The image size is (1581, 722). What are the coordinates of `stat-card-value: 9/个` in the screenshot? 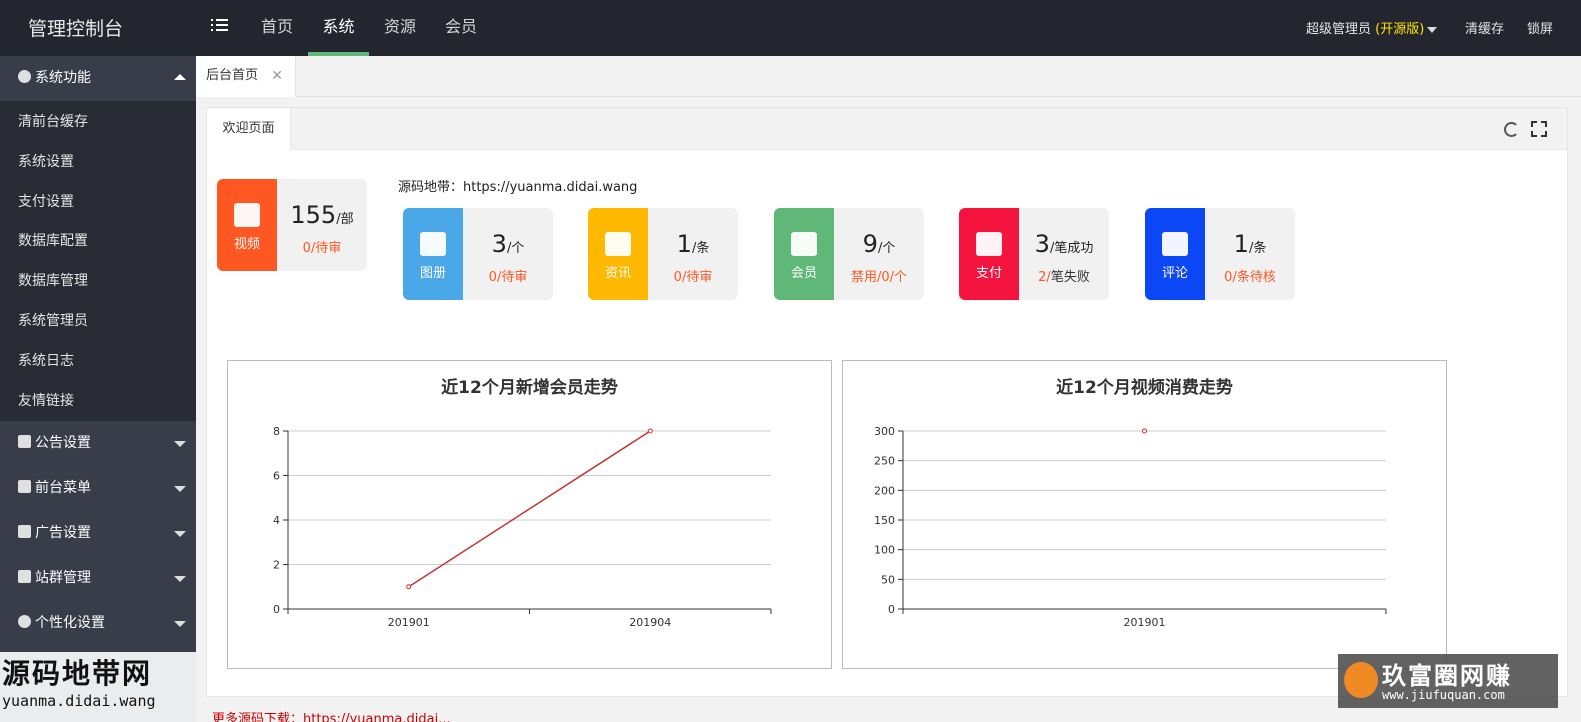 It's located at (879, 244).